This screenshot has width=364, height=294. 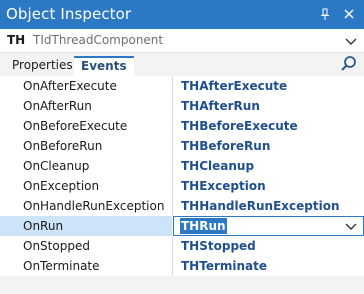 I want to click on event-name: OnRun, so click(x=43, y=226).